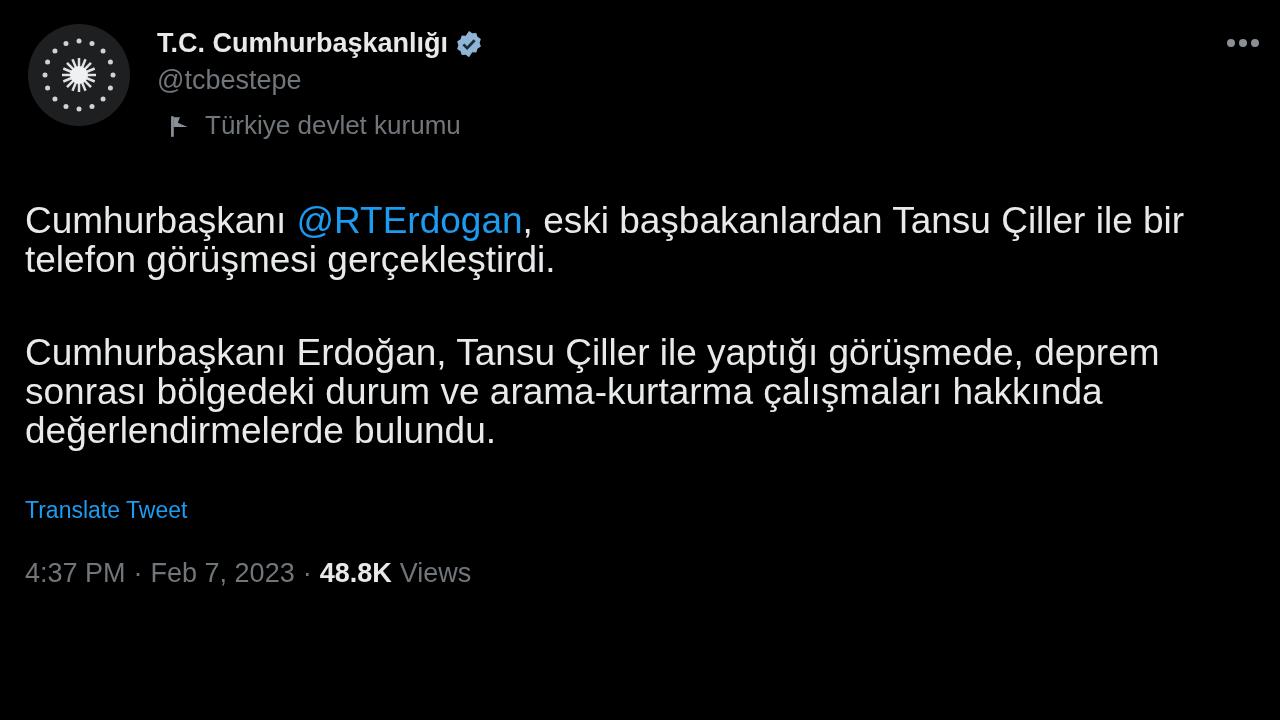 The height and width of the screenshot is (720, 1280). What do you see at coordinates (435, 573) in the screenshot?
I see `views-label: Views` at bounding box center [435, 573].